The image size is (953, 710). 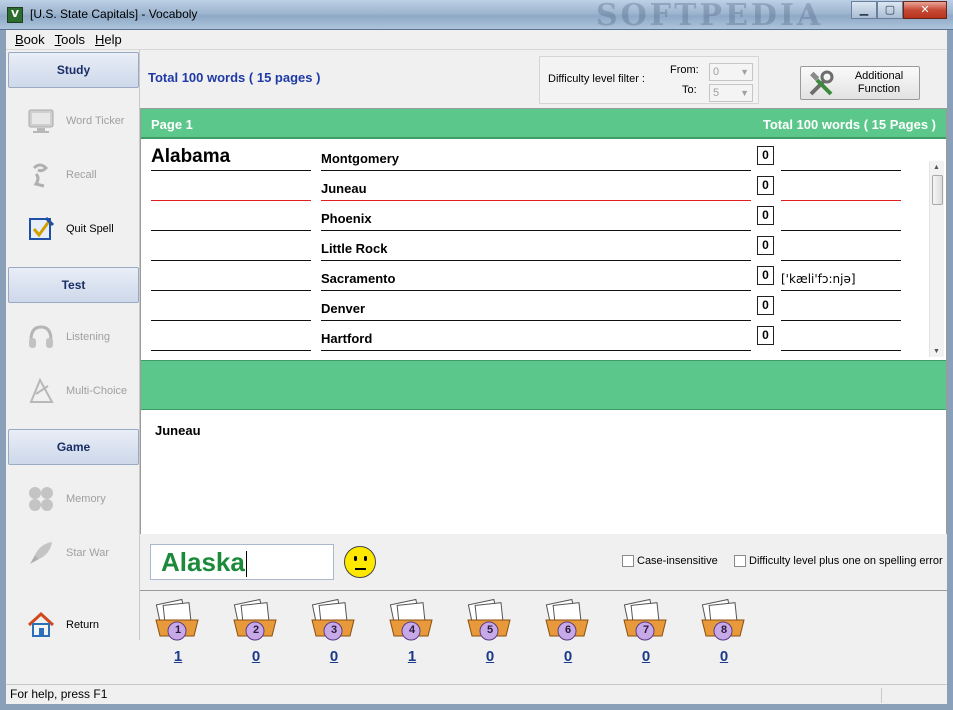 What do you see at coordinates (41, 121) in the screenshot?
I see `monitor-icon` at bounding box center [41, 121].